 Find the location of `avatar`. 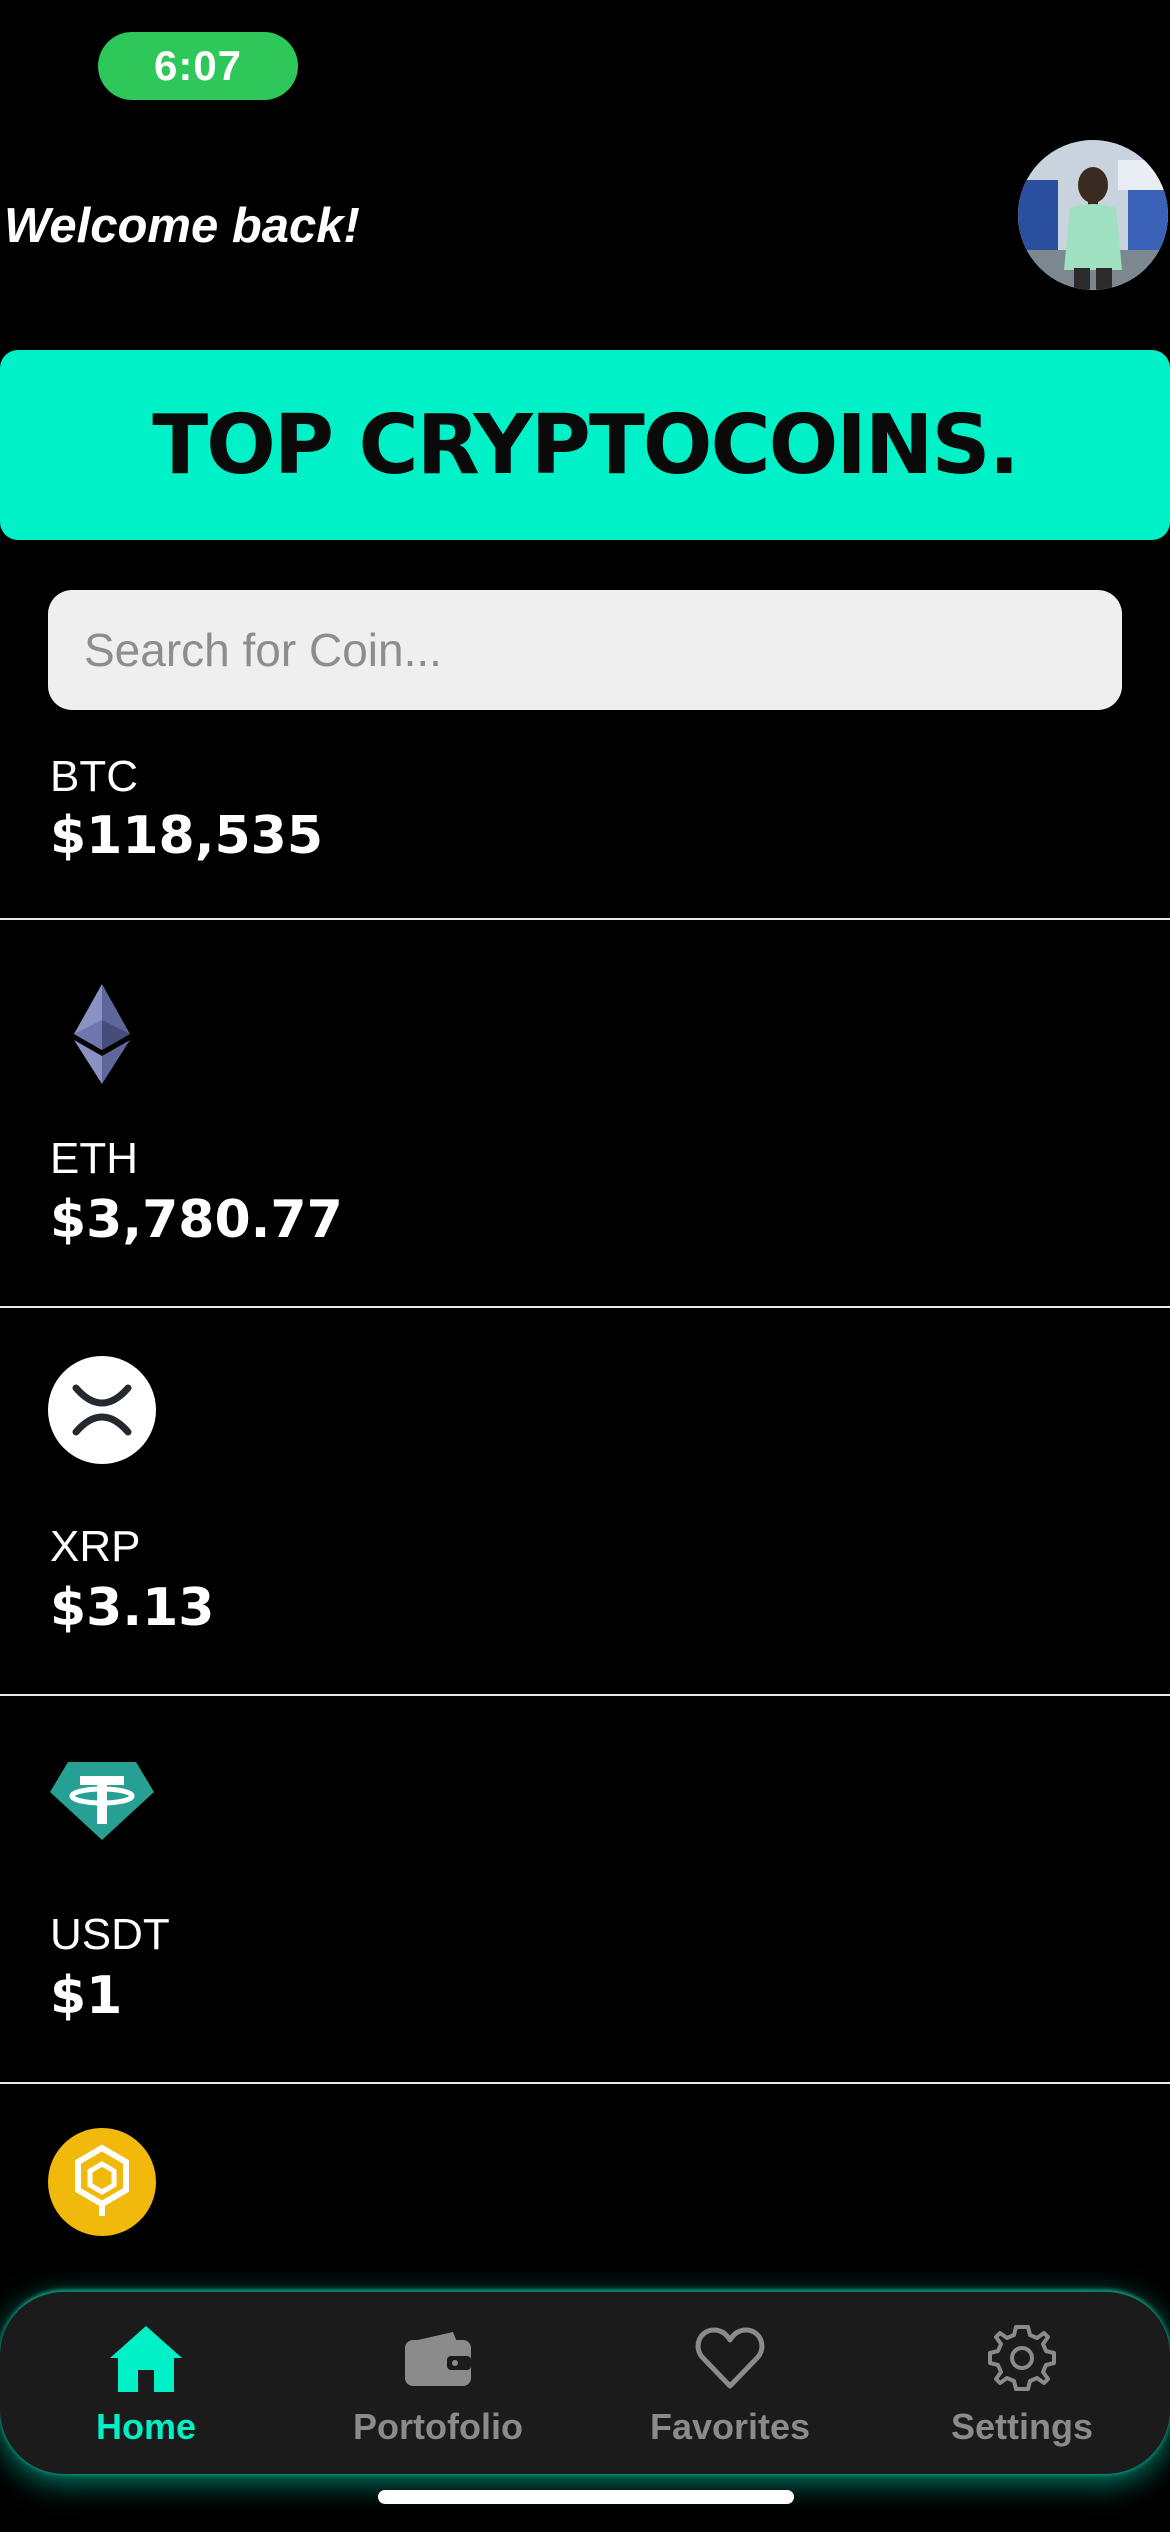

avatar is located at coordinates (1093, 215).